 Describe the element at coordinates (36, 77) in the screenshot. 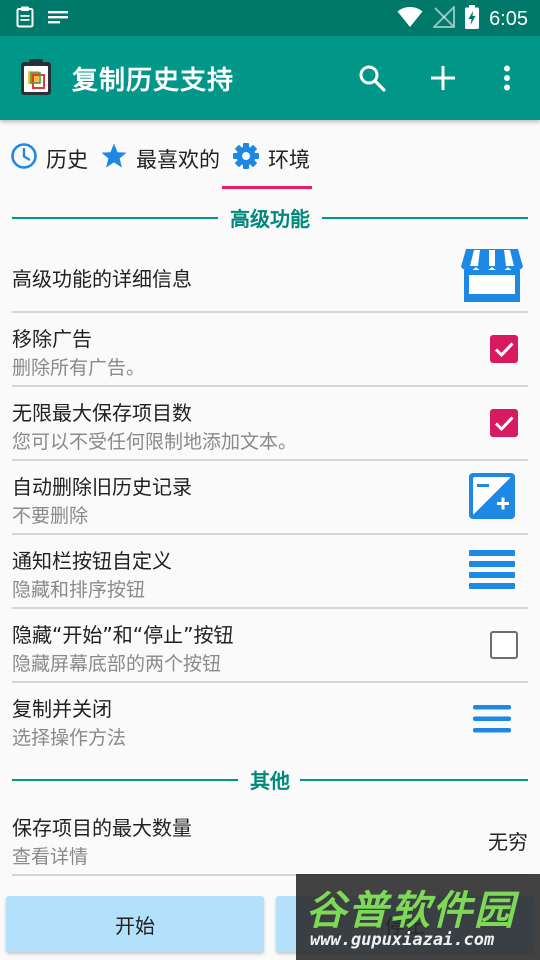

I see `app-logo-icon` at that location.